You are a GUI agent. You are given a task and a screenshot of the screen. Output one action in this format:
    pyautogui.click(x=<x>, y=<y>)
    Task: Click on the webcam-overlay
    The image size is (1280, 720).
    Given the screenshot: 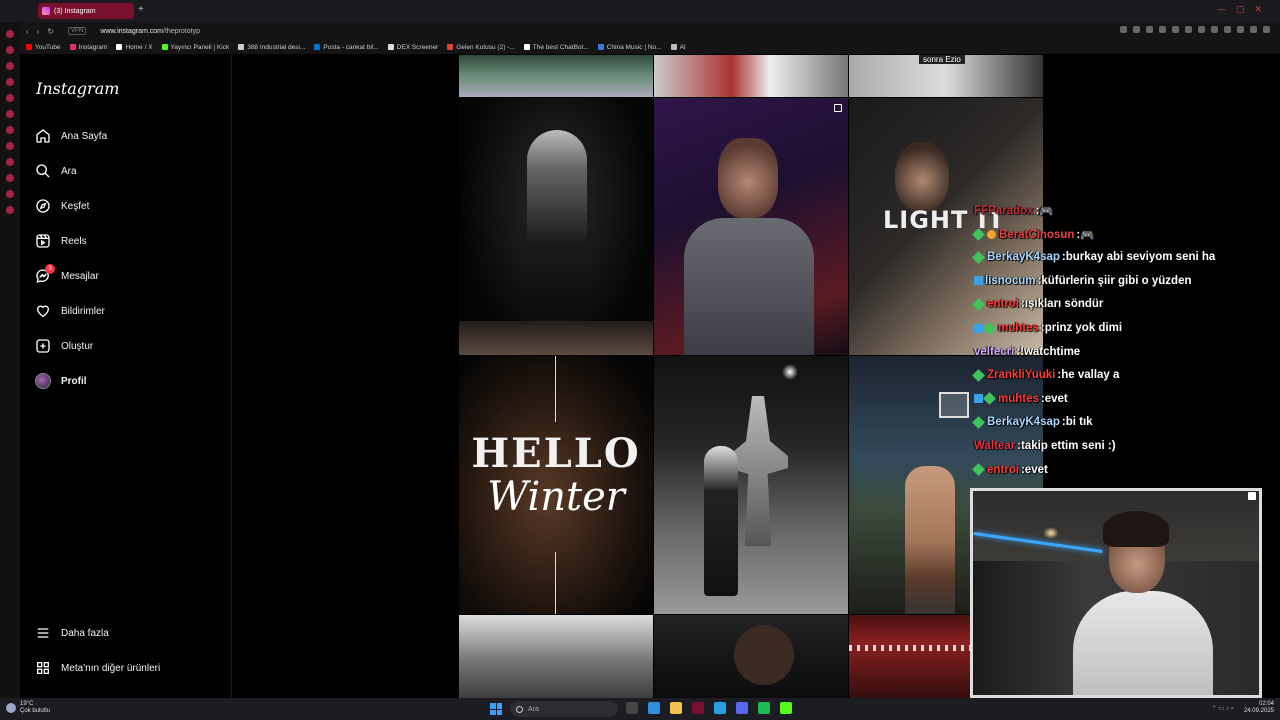 What is the action you would take?
    pyautogui.click(x=1116, y=593)
    